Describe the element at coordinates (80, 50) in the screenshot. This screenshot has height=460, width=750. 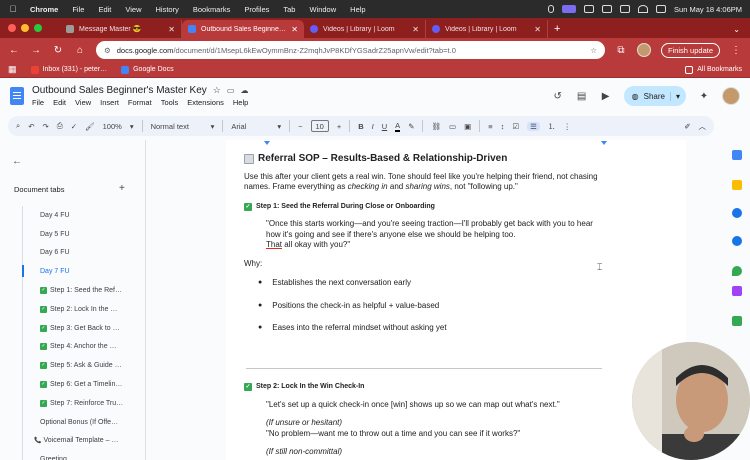
I see `home-icon: ⌂` at that location.